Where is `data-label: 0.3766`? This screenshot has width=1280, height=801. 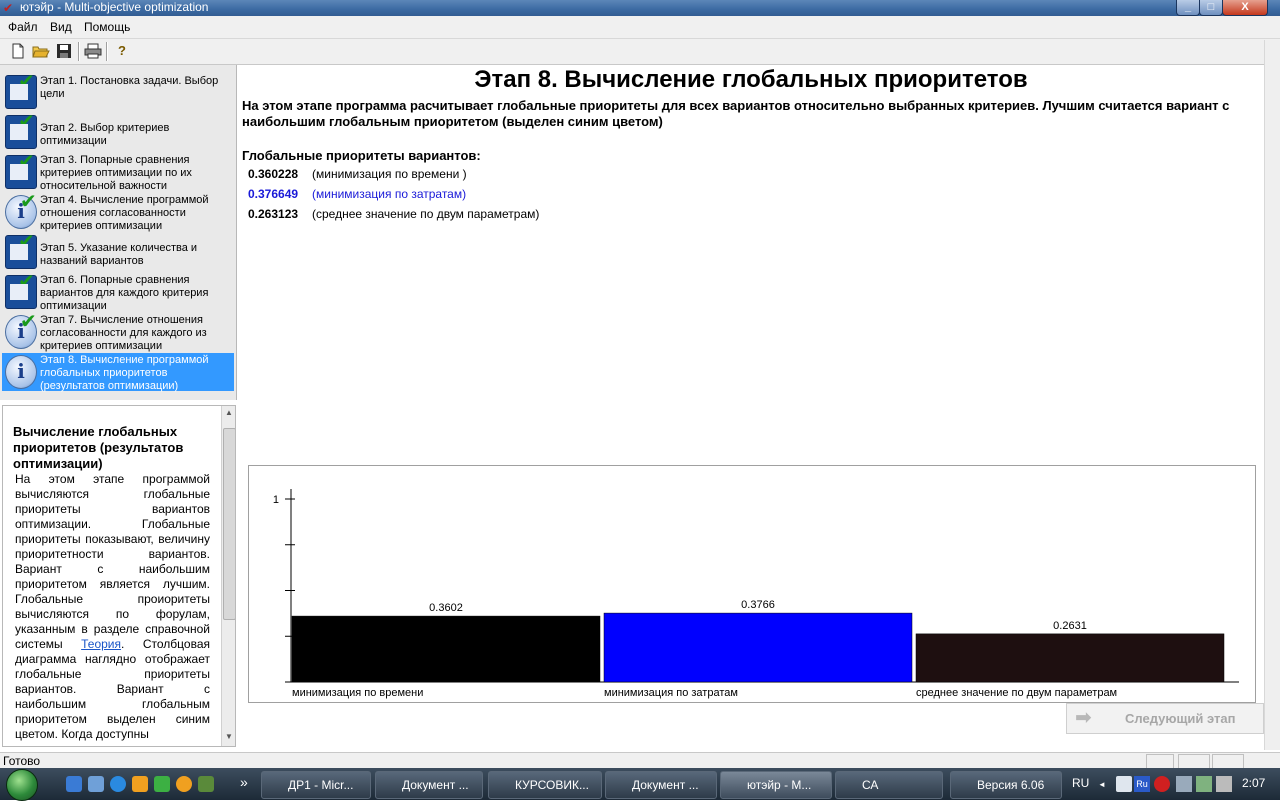 data-label: 0.3766 is located at coordinates (758, 605).